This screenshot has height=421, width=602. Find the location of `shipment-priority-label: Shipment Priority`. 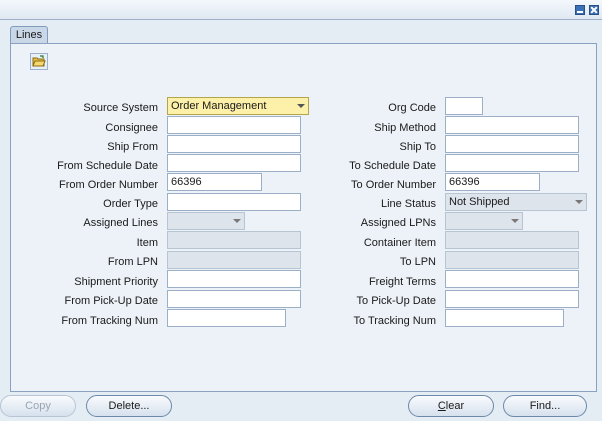

shipment-priority-label: Shipment Priority is located at coordinates (116, 282).